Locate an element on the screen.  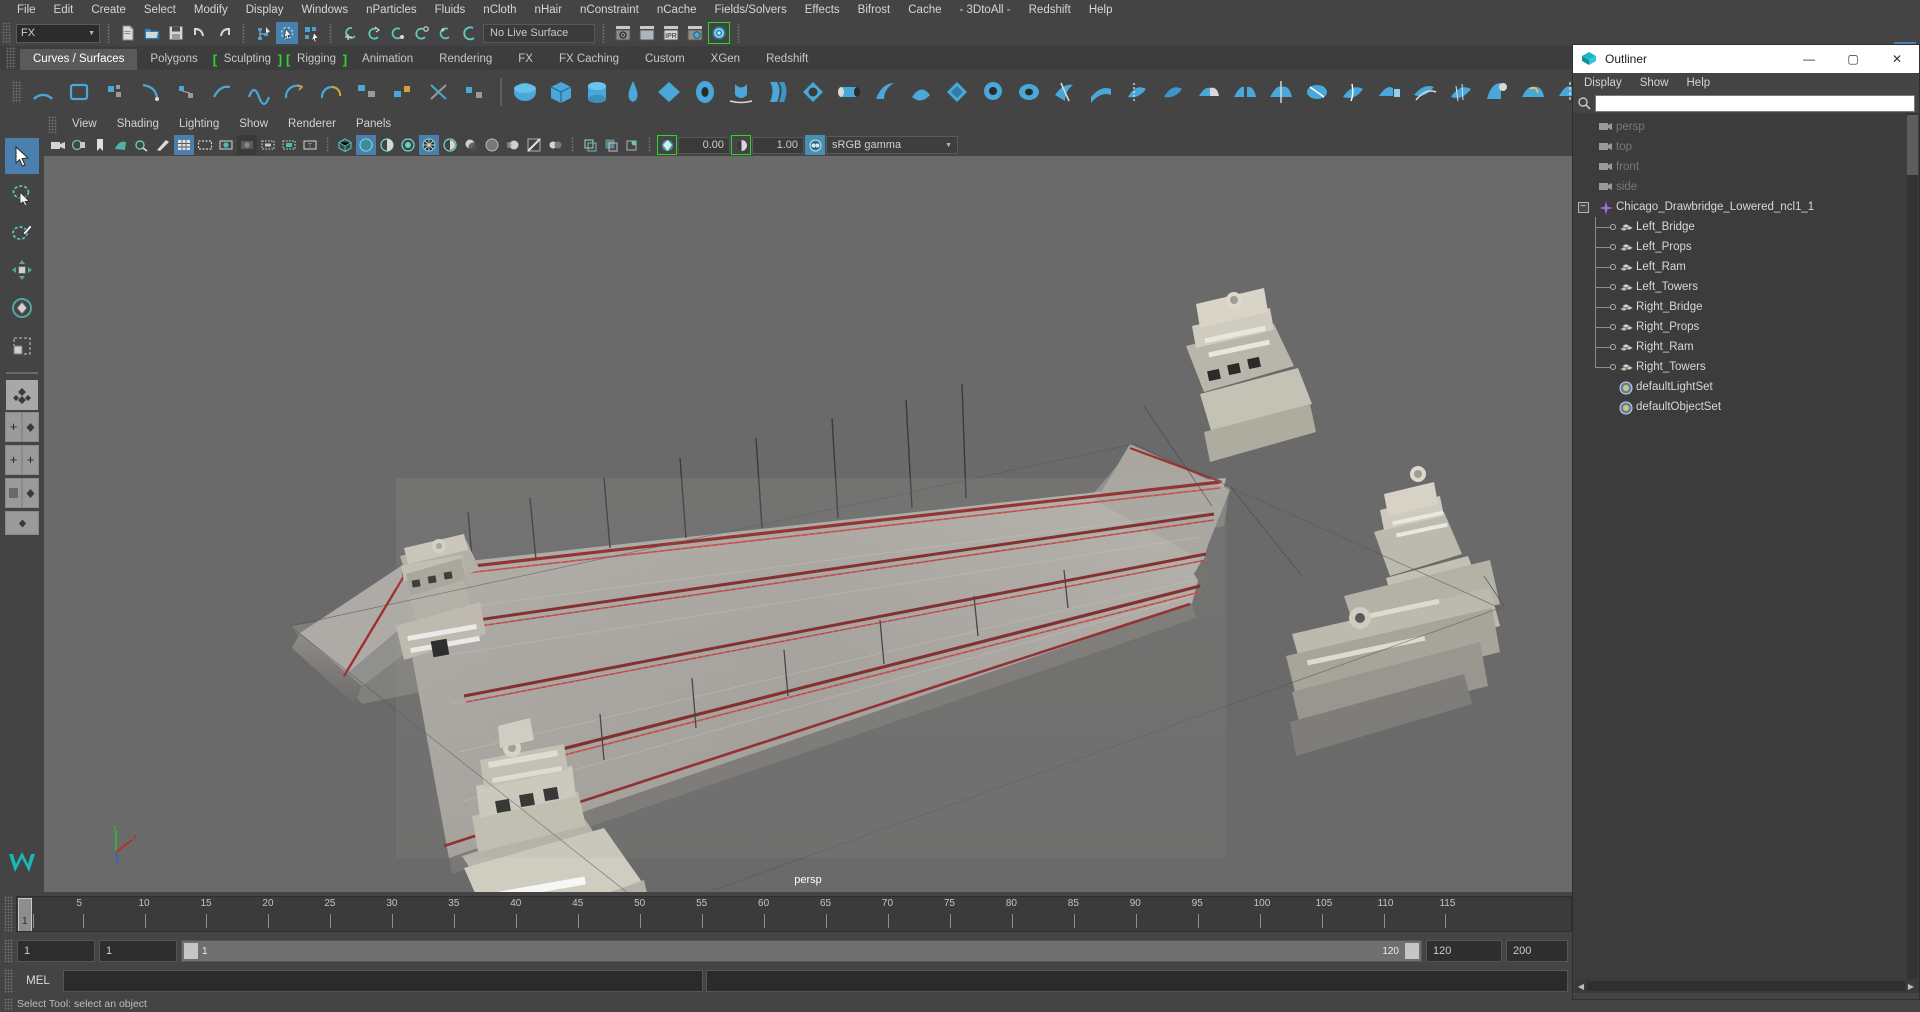
script-language-label: MEL is located at coordinates (38, 981).